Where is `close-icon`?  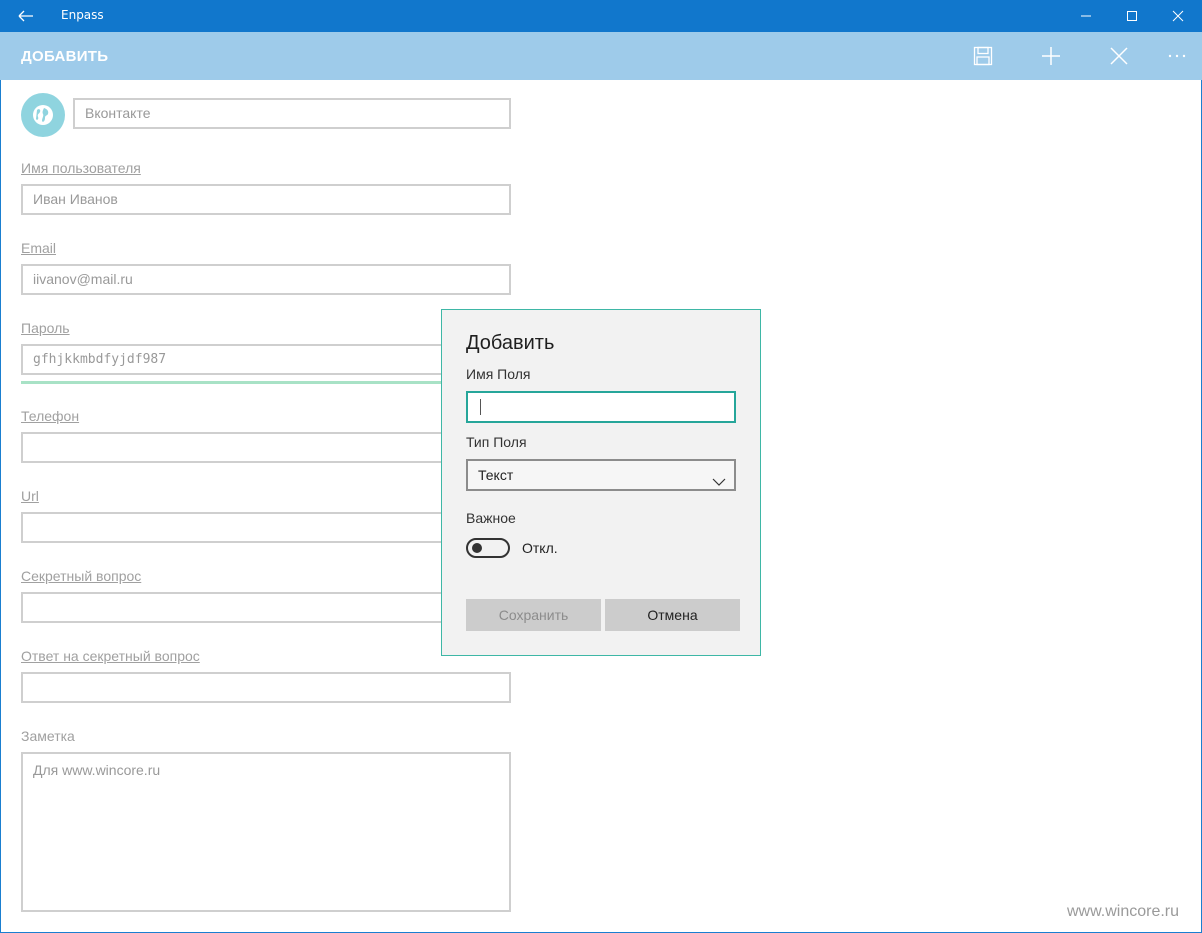
close-icon is located at coordinates (1119, 56).